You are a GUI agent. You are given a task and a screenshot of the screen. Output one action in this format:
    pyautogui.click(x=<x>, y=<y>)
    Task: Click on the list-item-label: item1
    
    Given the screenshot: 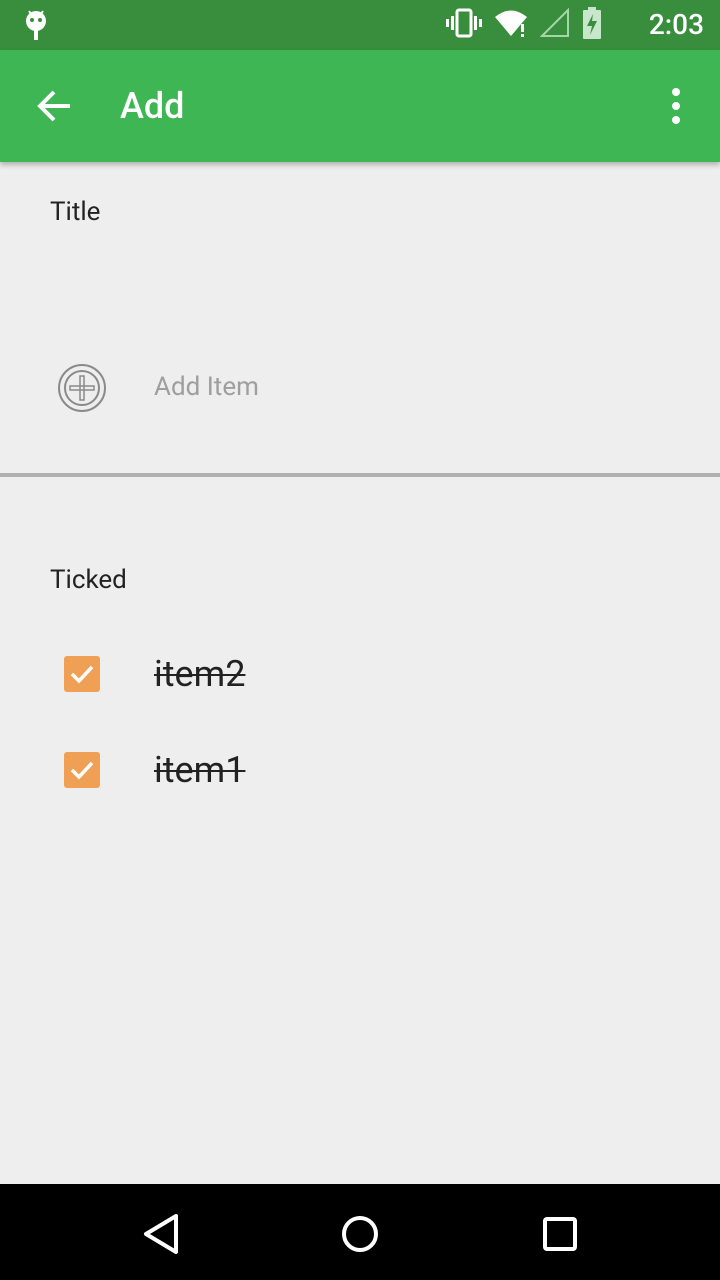 What is the action you would take?
    pyautogui.click(x=199, y=770)
    